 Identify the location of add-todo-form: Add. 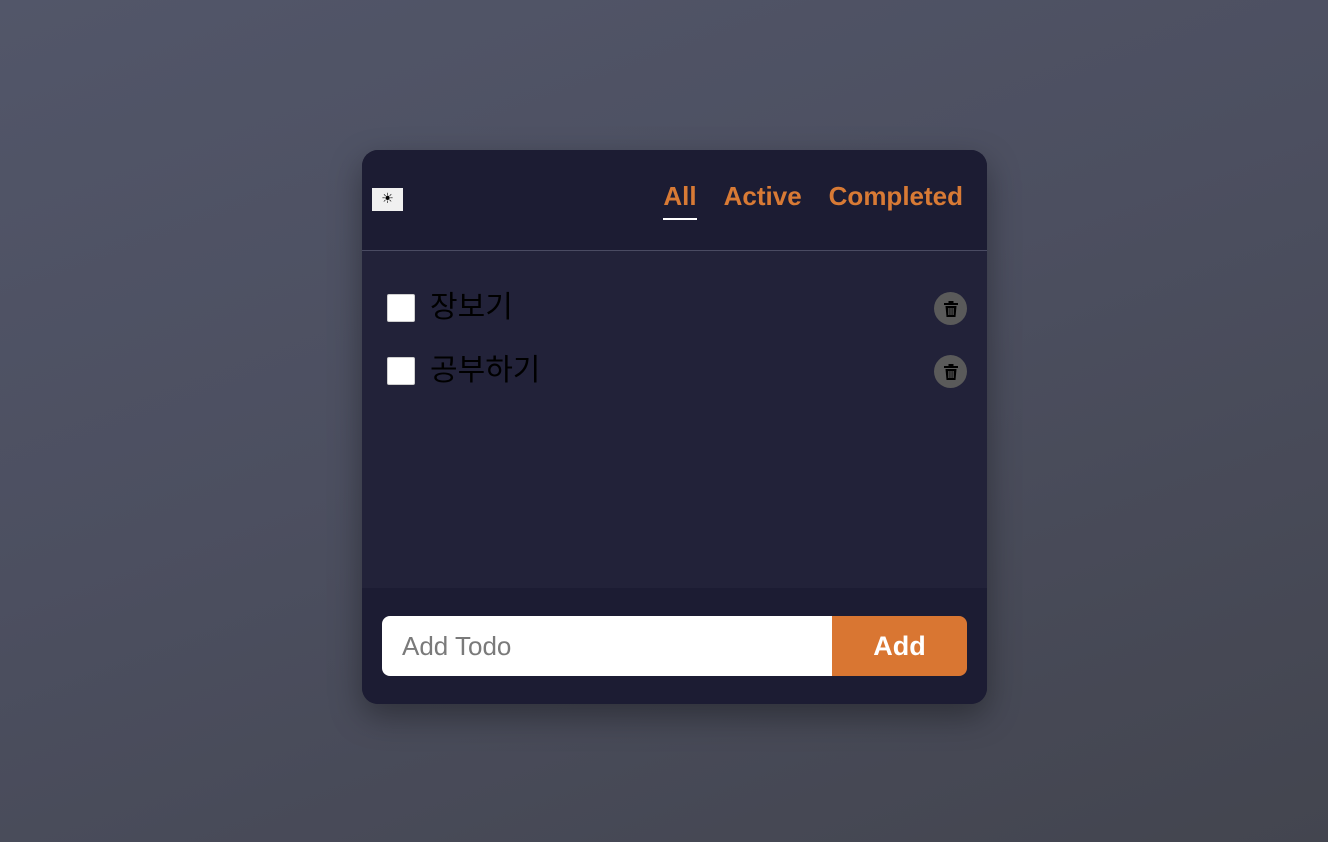
(674, 646).